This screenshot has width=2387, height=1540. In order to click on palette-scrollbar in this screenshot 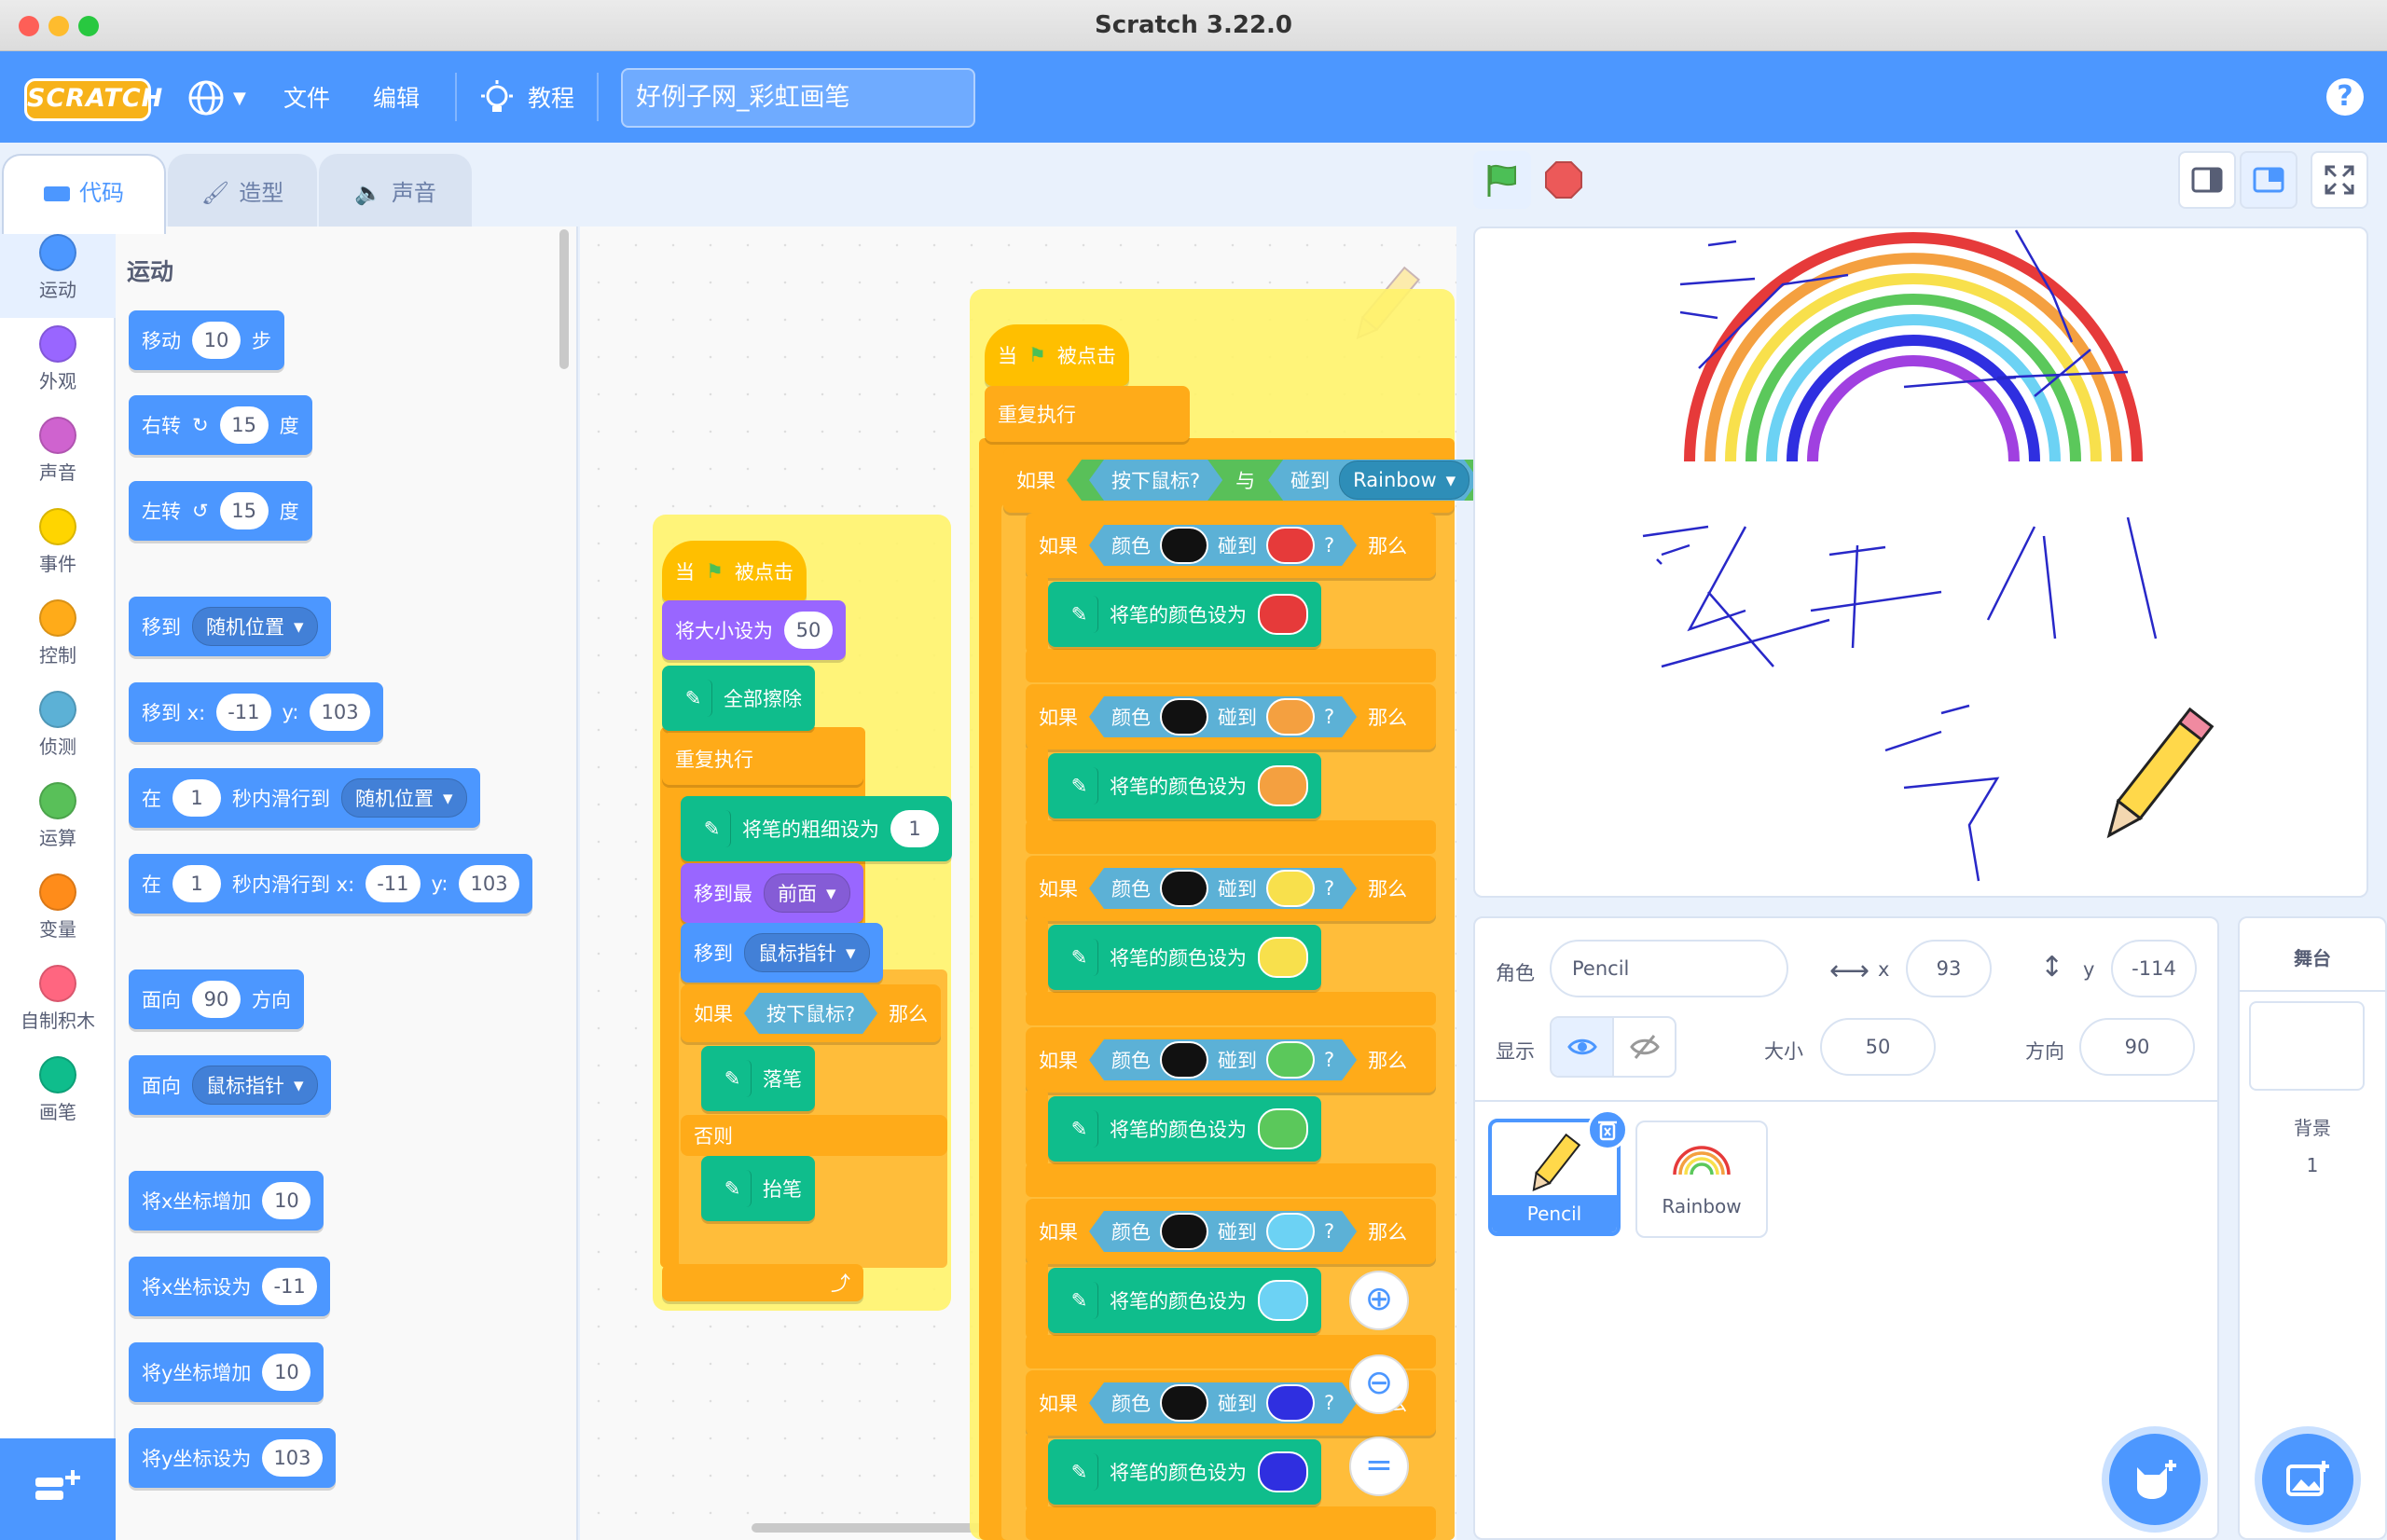, I will do `click(564, 299)`.